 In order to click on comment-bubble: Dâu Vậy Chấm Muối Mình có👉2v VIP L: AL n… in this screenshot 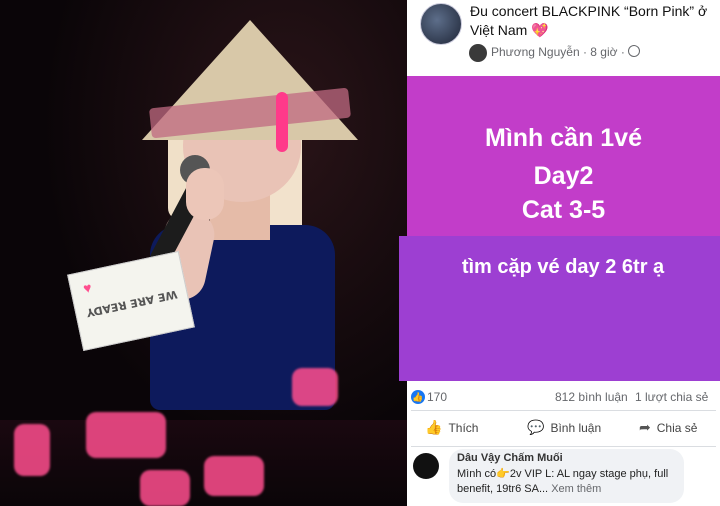, I will do `click(566, 476)`.